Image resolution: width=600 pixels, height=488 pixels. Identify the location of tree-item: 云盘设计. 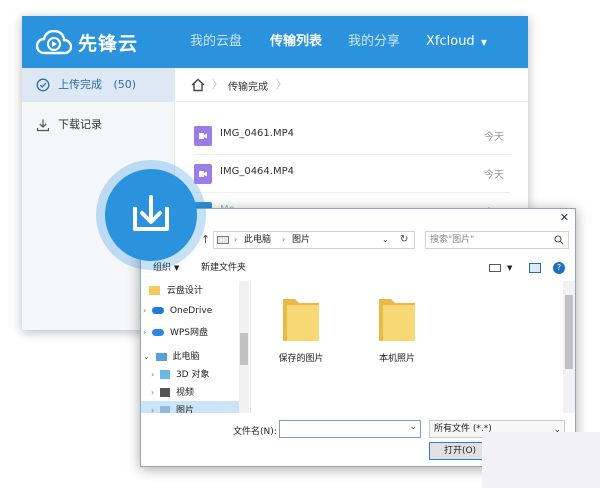
(194, 291).